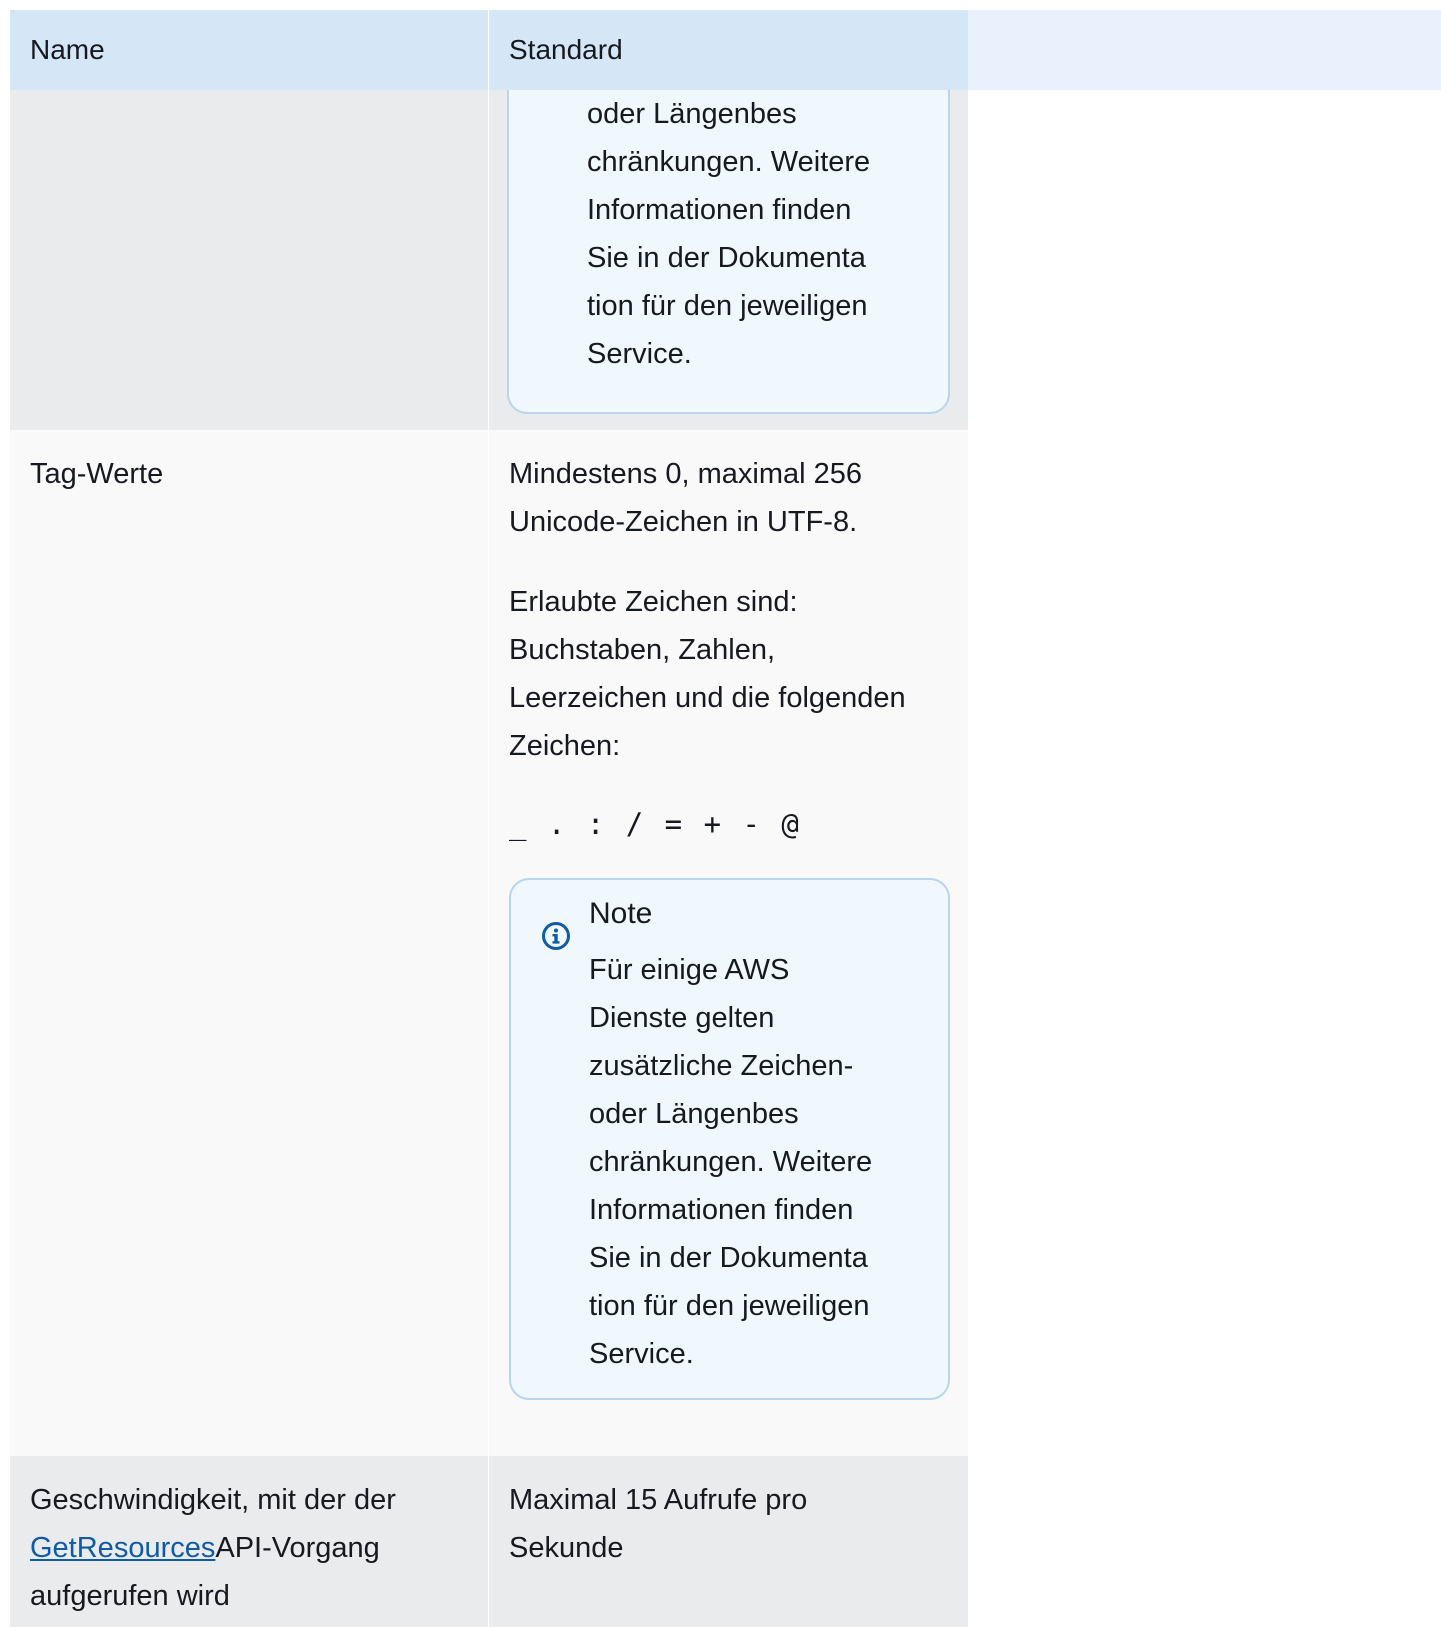 The image size is (1441, 1627). What do you see at coordinates (653, 602) in the screenshot?
I see `text-line: Erlaubte Zeichen sind:` at bounding box center [653, 602].